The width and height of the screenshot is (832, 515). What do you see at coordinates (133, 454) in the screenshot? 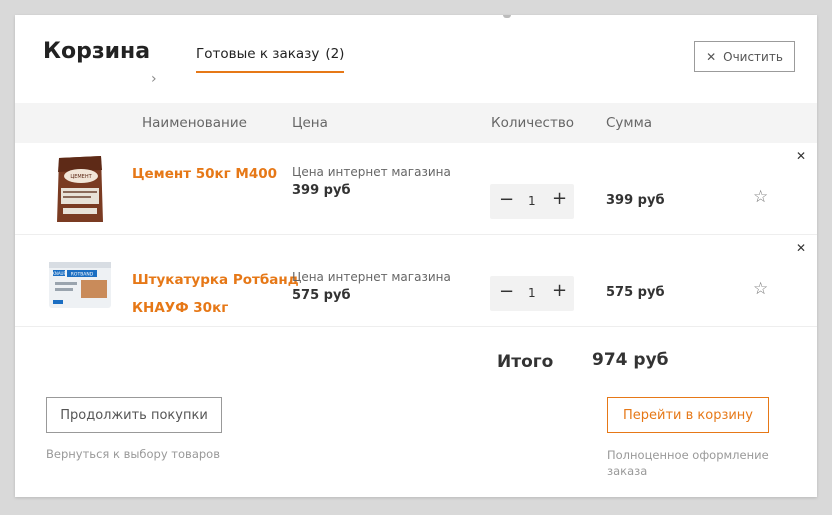
I see `continue-hint: Вернуться к выбору товаров` at bounding box center [133, 454].